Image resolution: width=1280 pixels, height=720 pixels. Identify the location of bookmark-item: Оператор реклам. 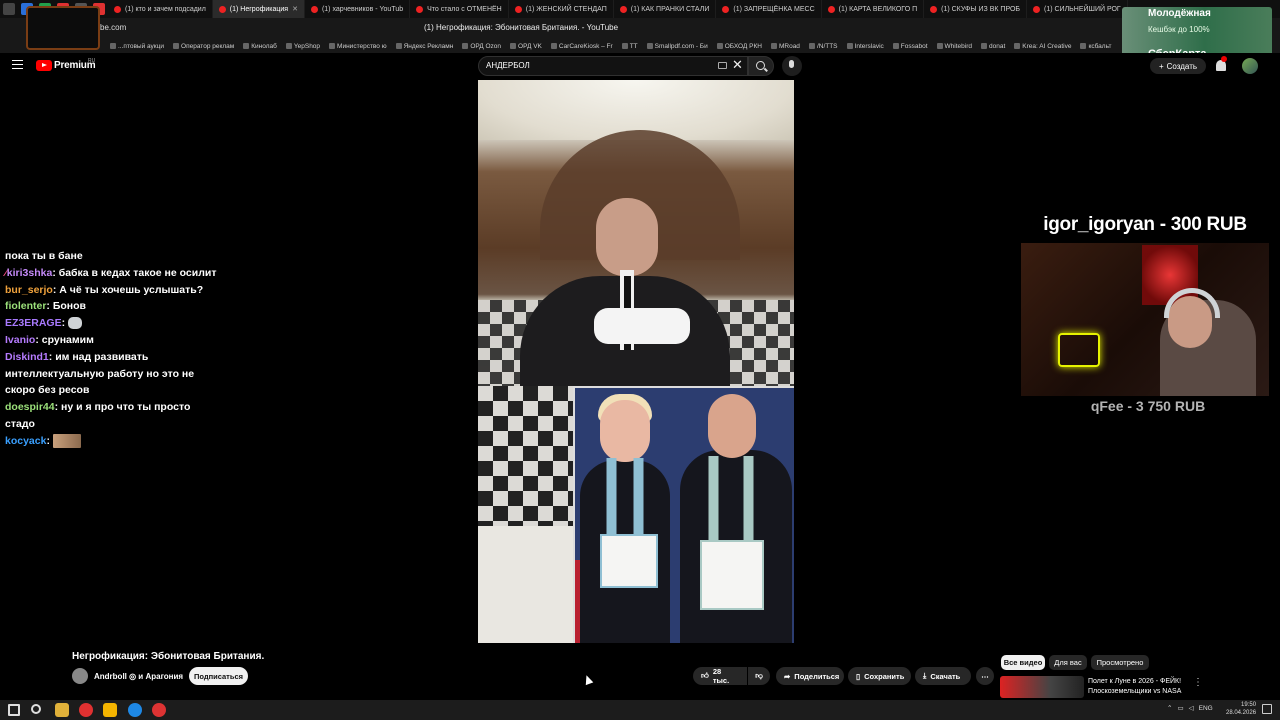
(203, 46).